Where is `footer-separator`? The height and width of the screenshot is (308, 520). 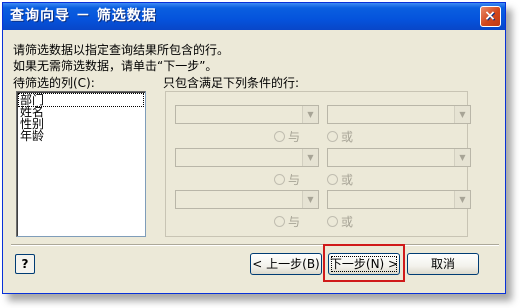 footer-separator is located at coordinates (255, 245).